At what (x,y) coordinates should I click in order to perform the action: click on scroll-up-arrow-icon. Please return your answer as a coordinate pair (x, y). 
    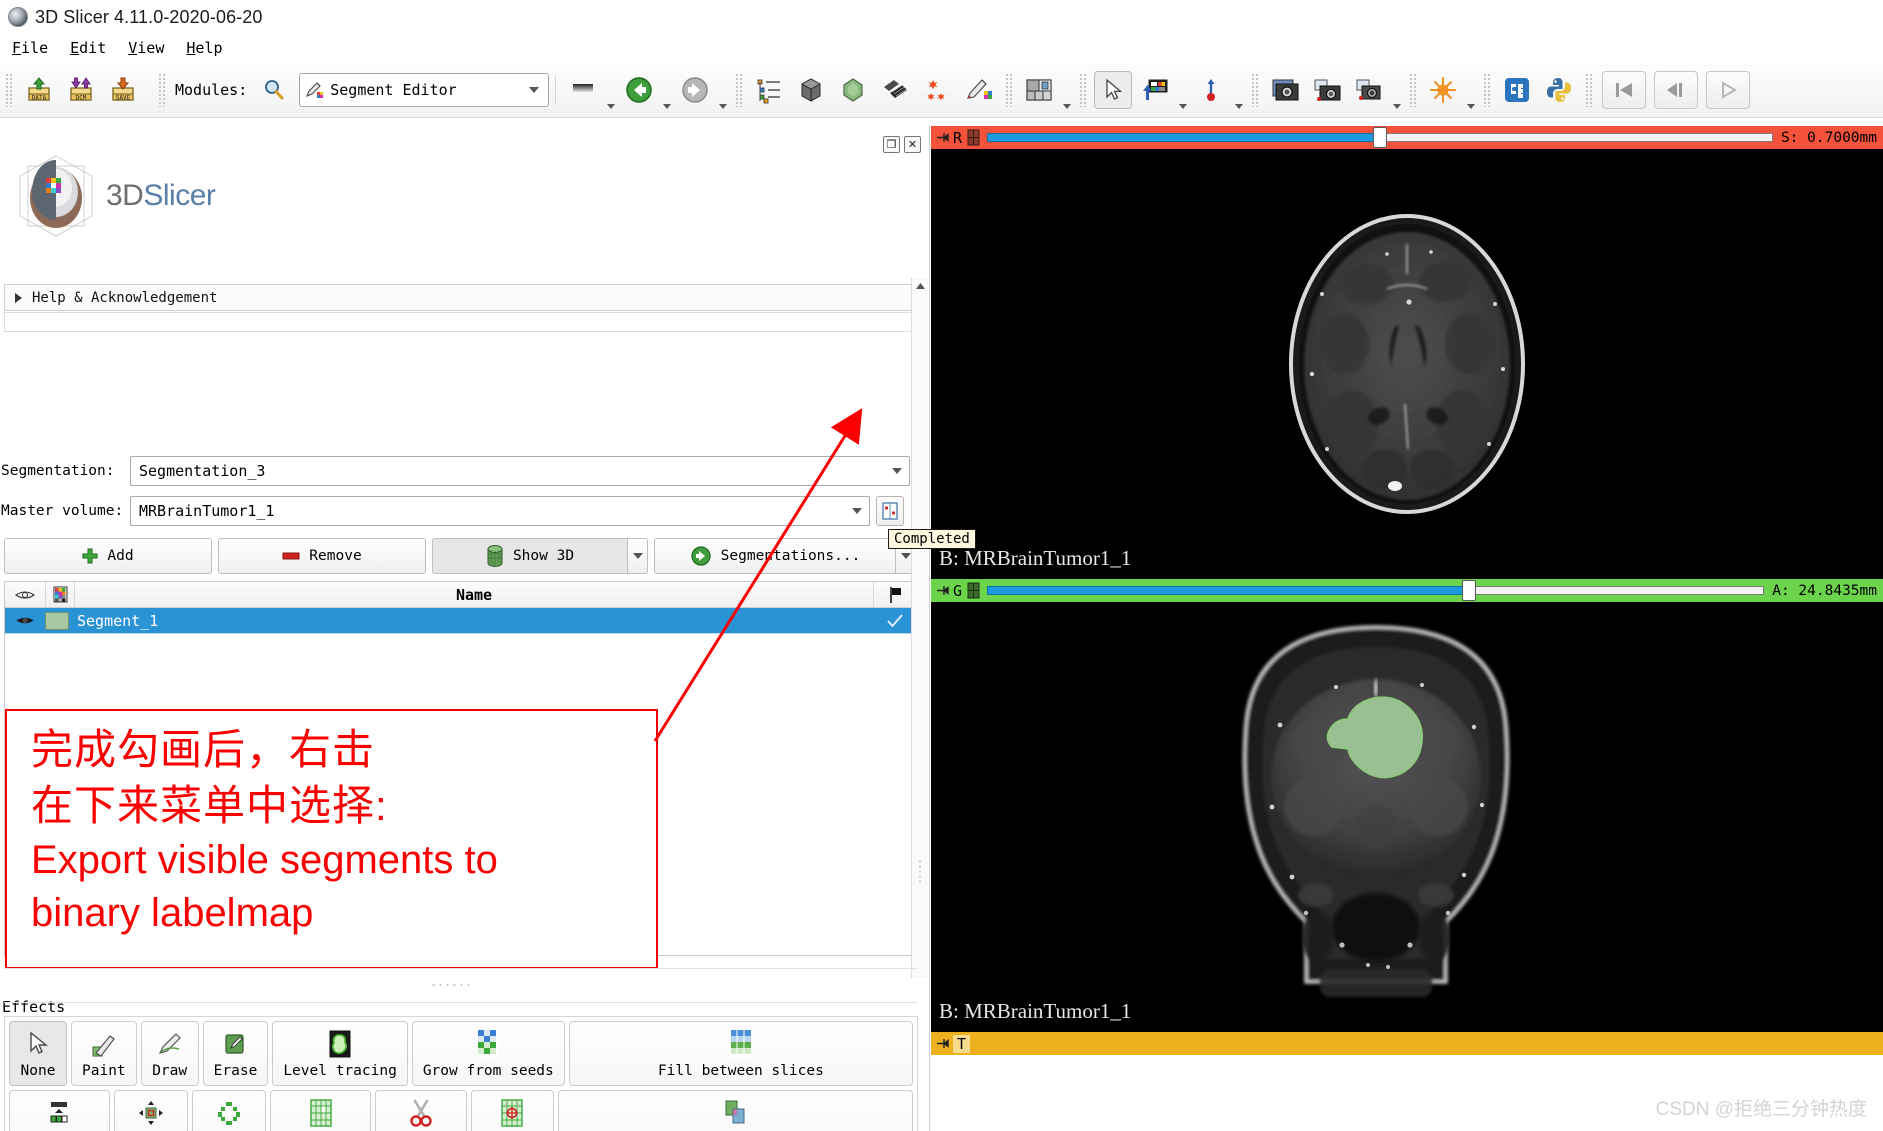
    Looking at the image, I should click on (920, 286).